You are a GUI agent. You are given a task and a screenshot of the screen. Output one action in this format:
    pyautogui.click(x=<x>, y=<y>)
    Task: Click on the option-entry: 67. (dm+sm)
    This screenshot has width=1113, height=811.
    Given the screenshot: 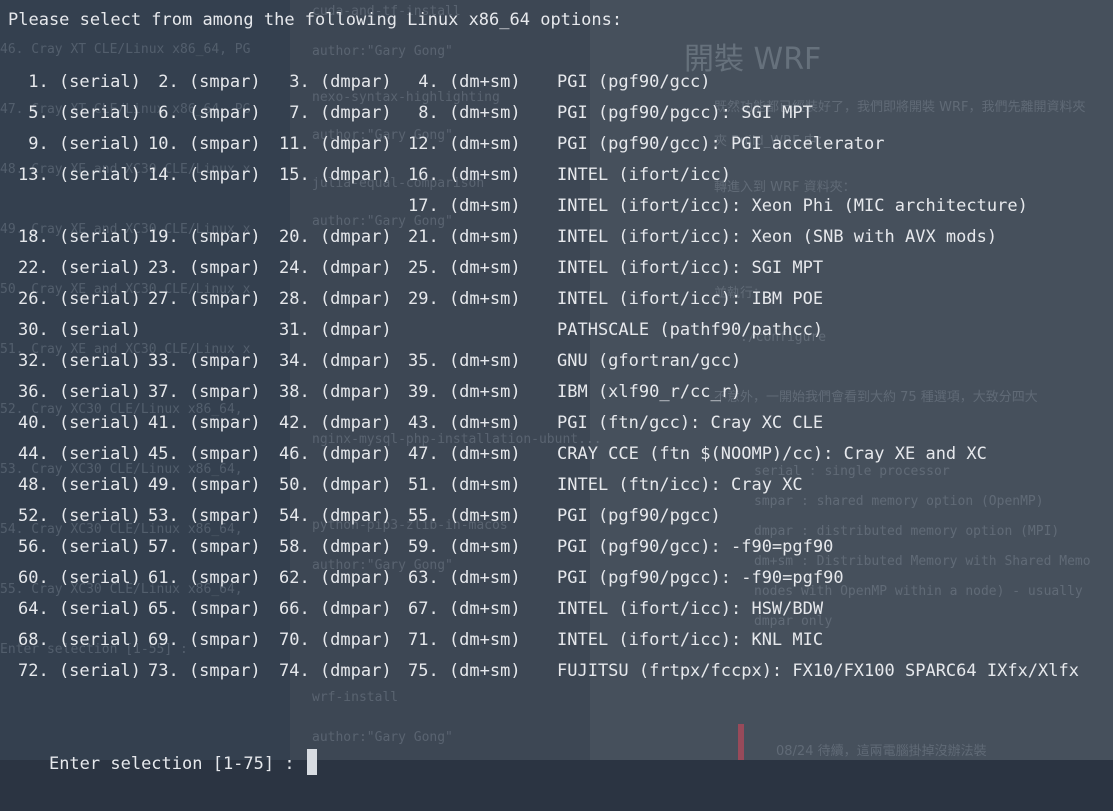 What is the action you would take?
    pyautogui.click(x=464, y=609)
    